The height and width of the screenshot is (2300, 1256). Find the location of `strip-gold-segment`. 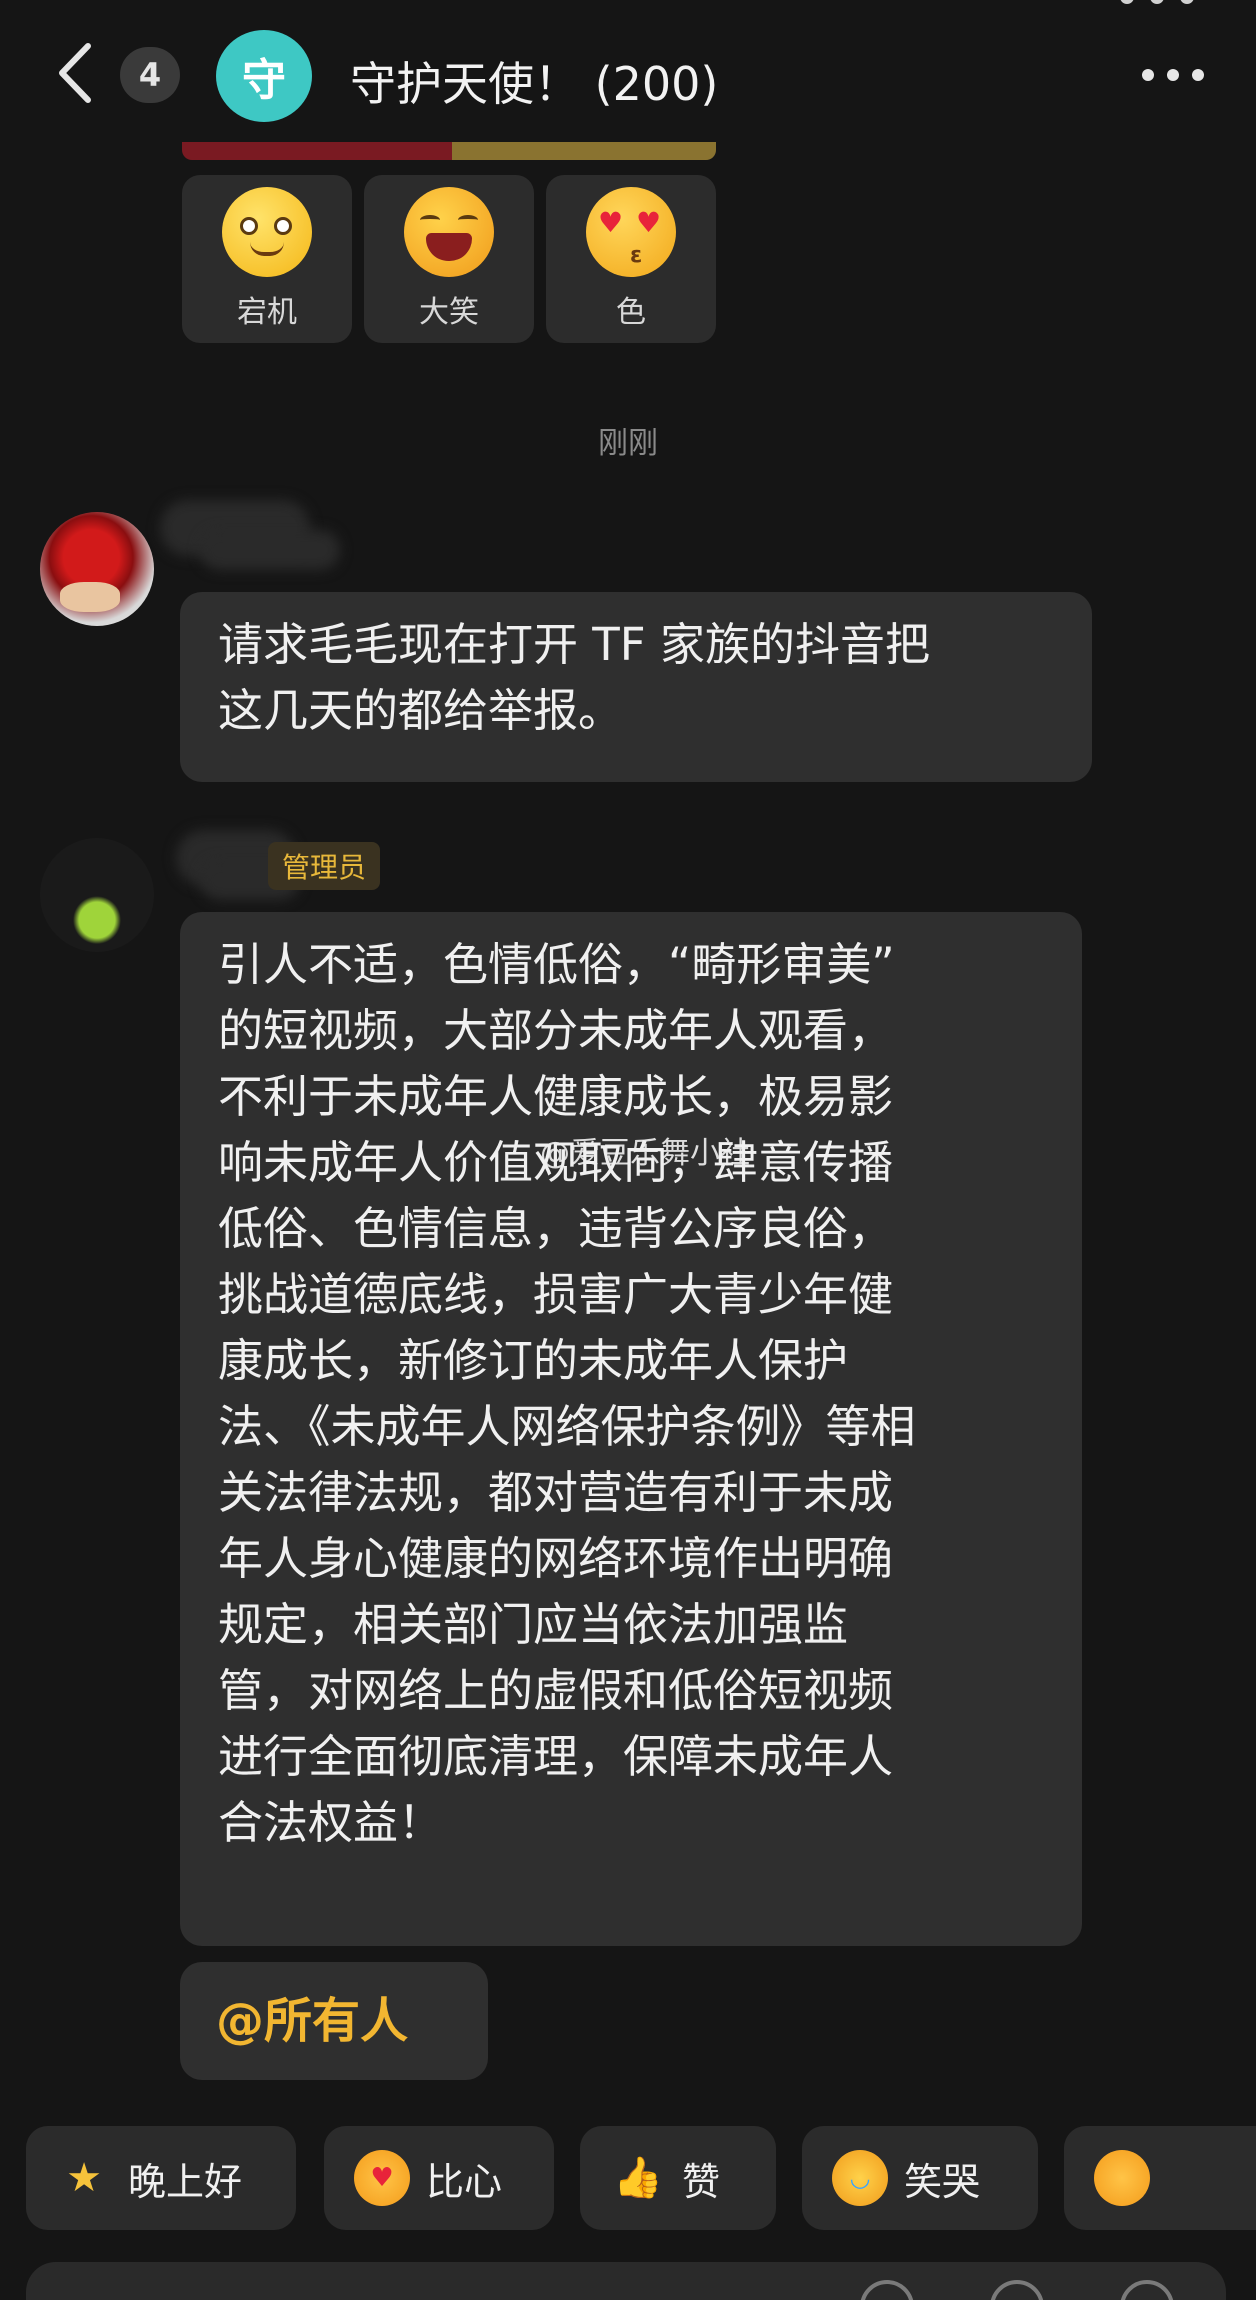

strip-gold-segment is located at coordinates (584, 151).